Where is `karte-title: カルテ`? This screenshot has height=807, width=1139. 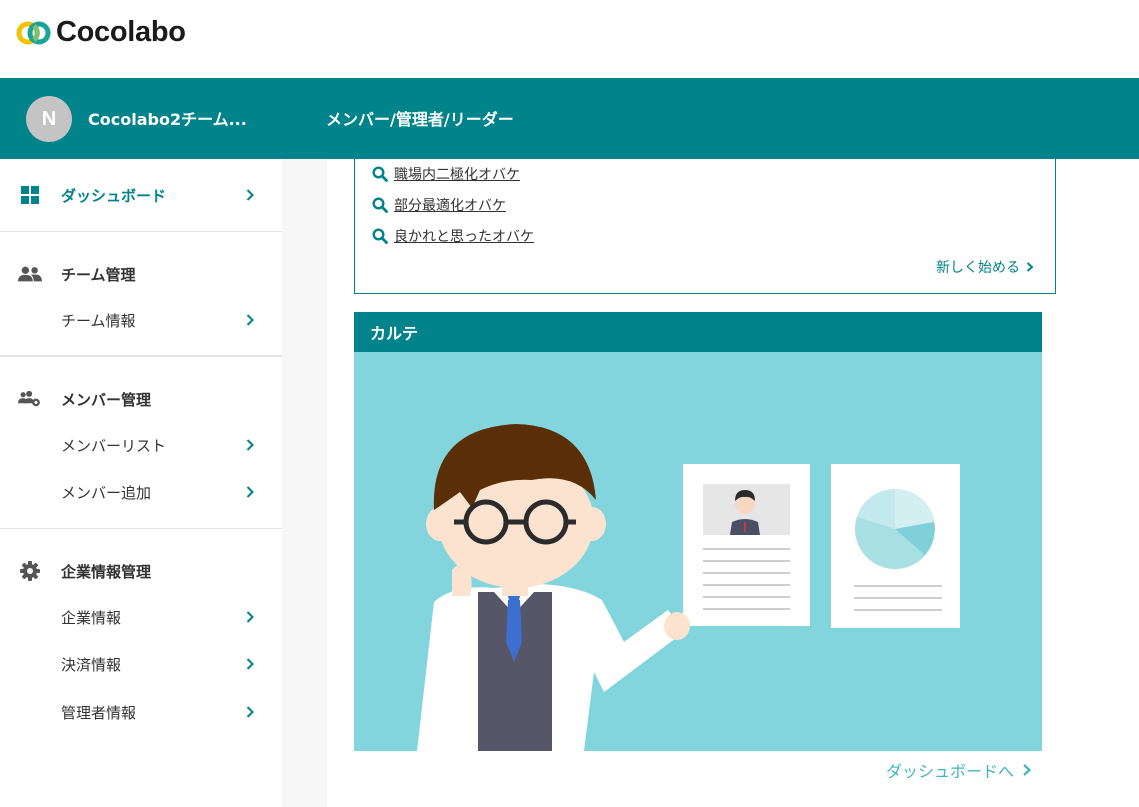
karte-title: カルテ is located at coordinates (394, 333).